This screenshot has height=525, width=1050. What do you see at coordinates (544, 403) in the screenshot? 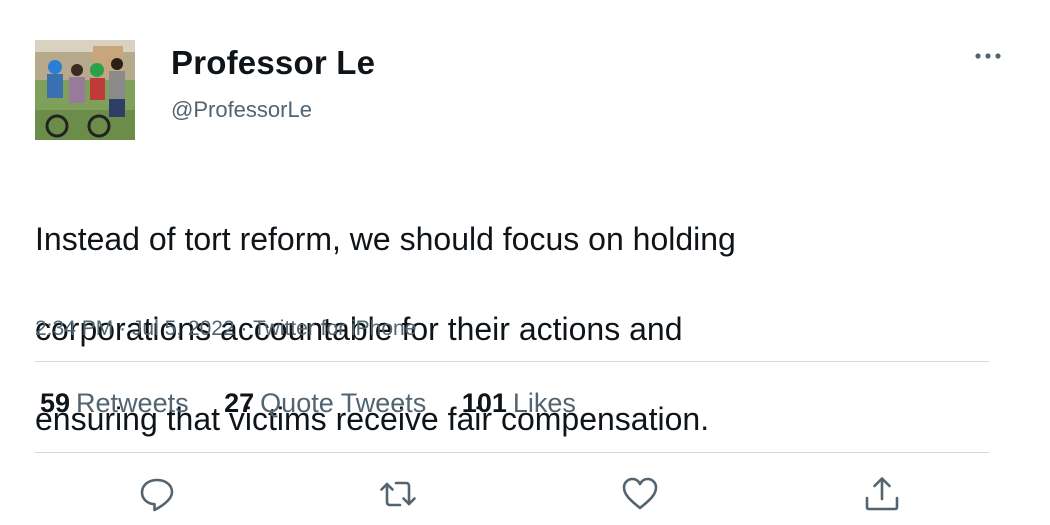
I see `likes-label: Likes` at bounding box center [544, 403].